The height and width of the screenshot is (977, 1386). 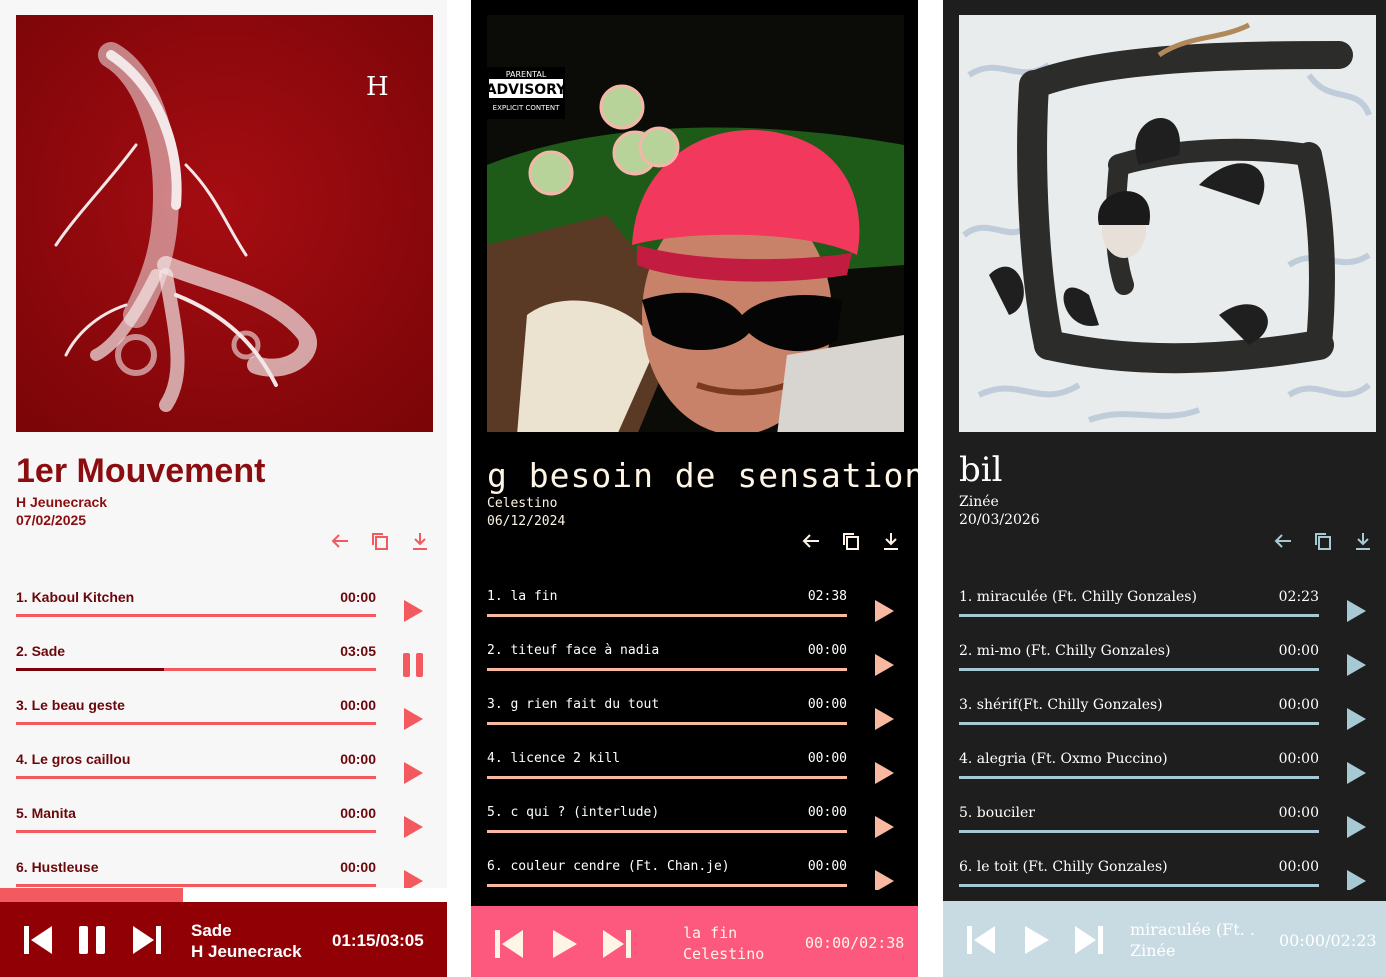 What do you see at coordinates (694, 941) in the screenshot?
I see `player-bar: la fin Celestino 00:00/02:38` at bounding box center [694, 941].